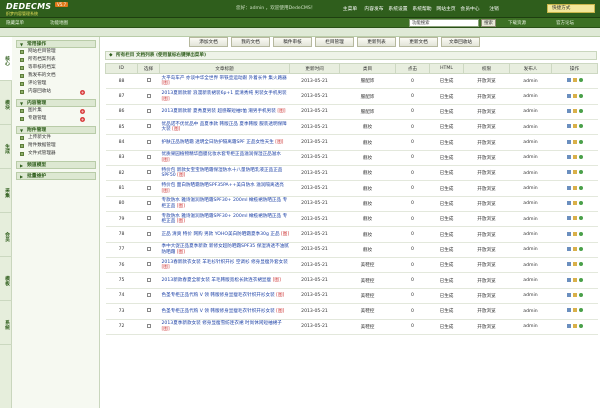 This screenshot has width=600, height=408. Describe the element at coordinates (208, 42) in the screenshot. I see `add-doc-button: 添加文档` at that location.